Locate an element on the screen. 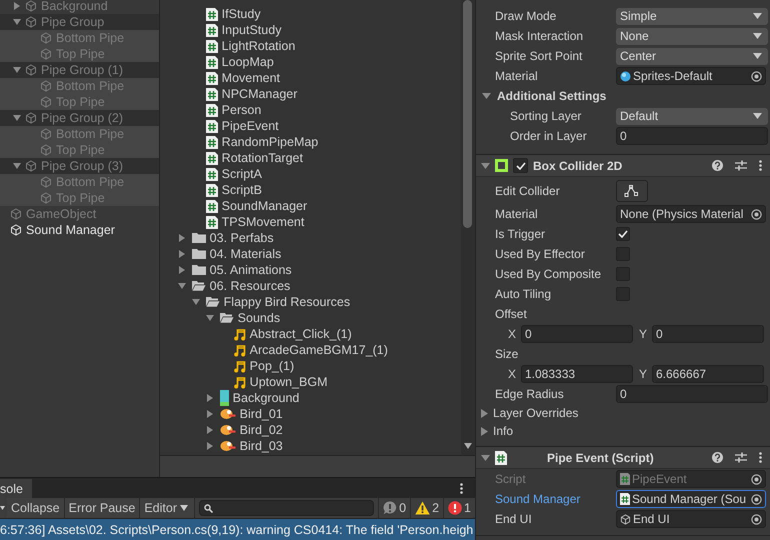 The height and width of the screenshot is (540, 770). log-counter-button: 2 is located at coordinates (427, 508).